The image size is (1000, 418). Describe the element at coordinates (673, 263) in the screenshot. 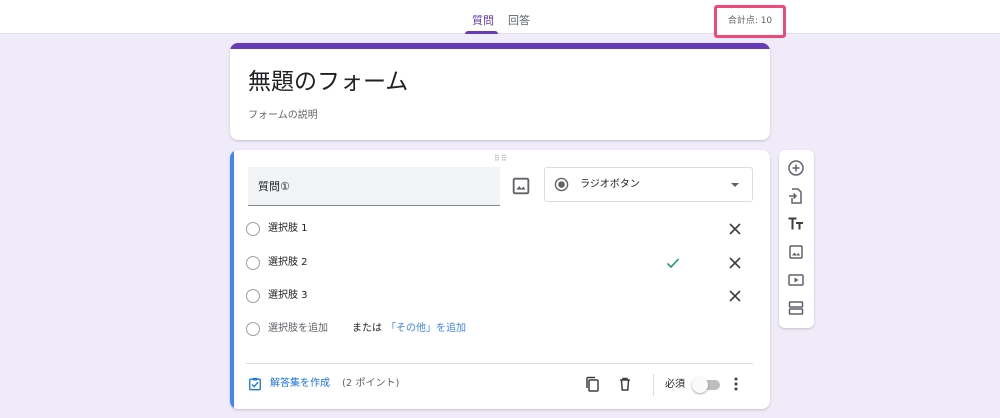

I see `correct-answer-check-icon` at that location.